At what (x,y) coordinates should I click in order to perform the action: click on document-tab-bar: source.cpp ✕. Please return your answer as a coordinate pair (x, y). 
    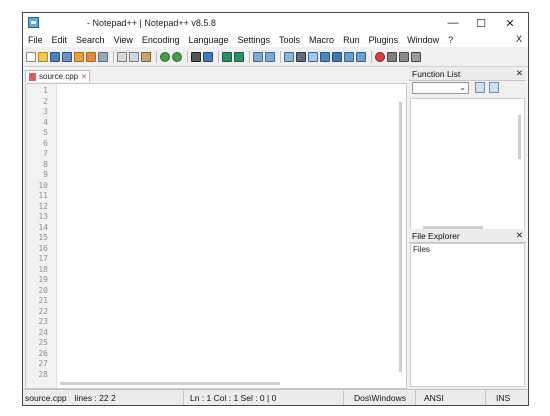
    Looking at the image, I should click on (215, 76).